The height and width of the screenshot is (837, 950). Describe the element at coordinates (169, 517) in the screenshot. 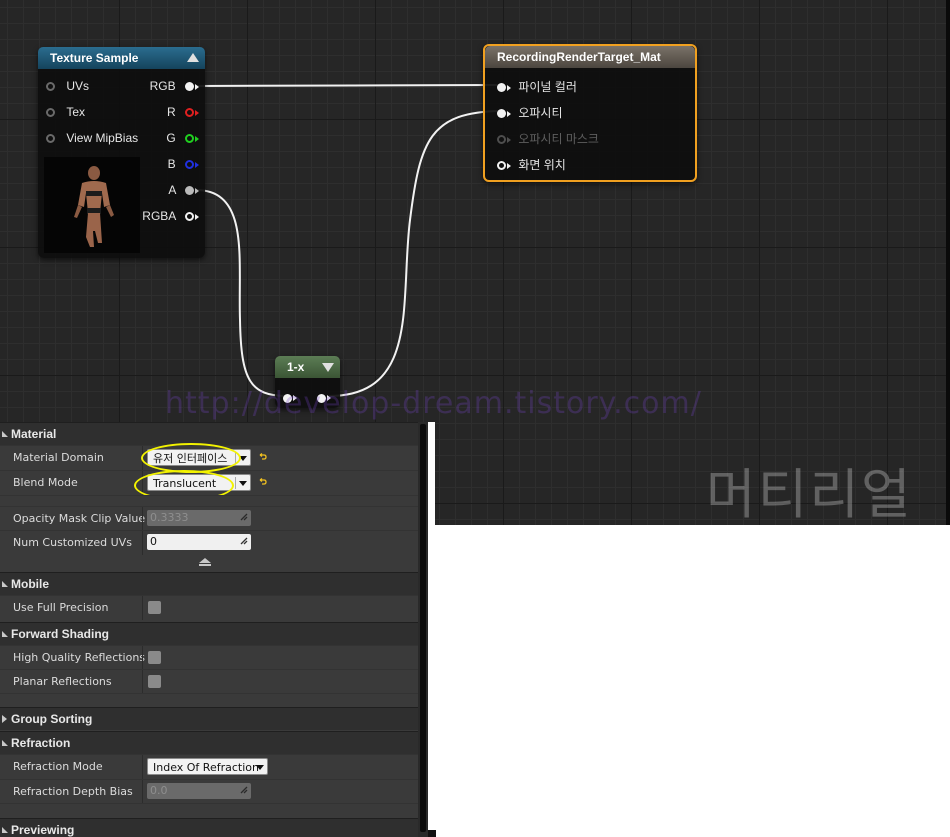

I see `input-value: 0.3333` at that location.